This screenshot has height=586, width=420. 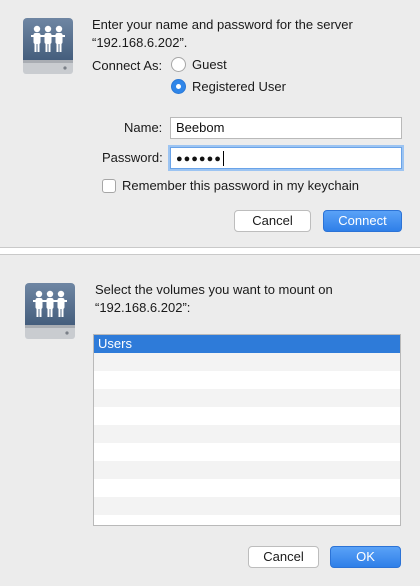 What do you see at coordinates (223, 159) in the screenshot?
I see `text-caret` at bounding box center [223, 159].